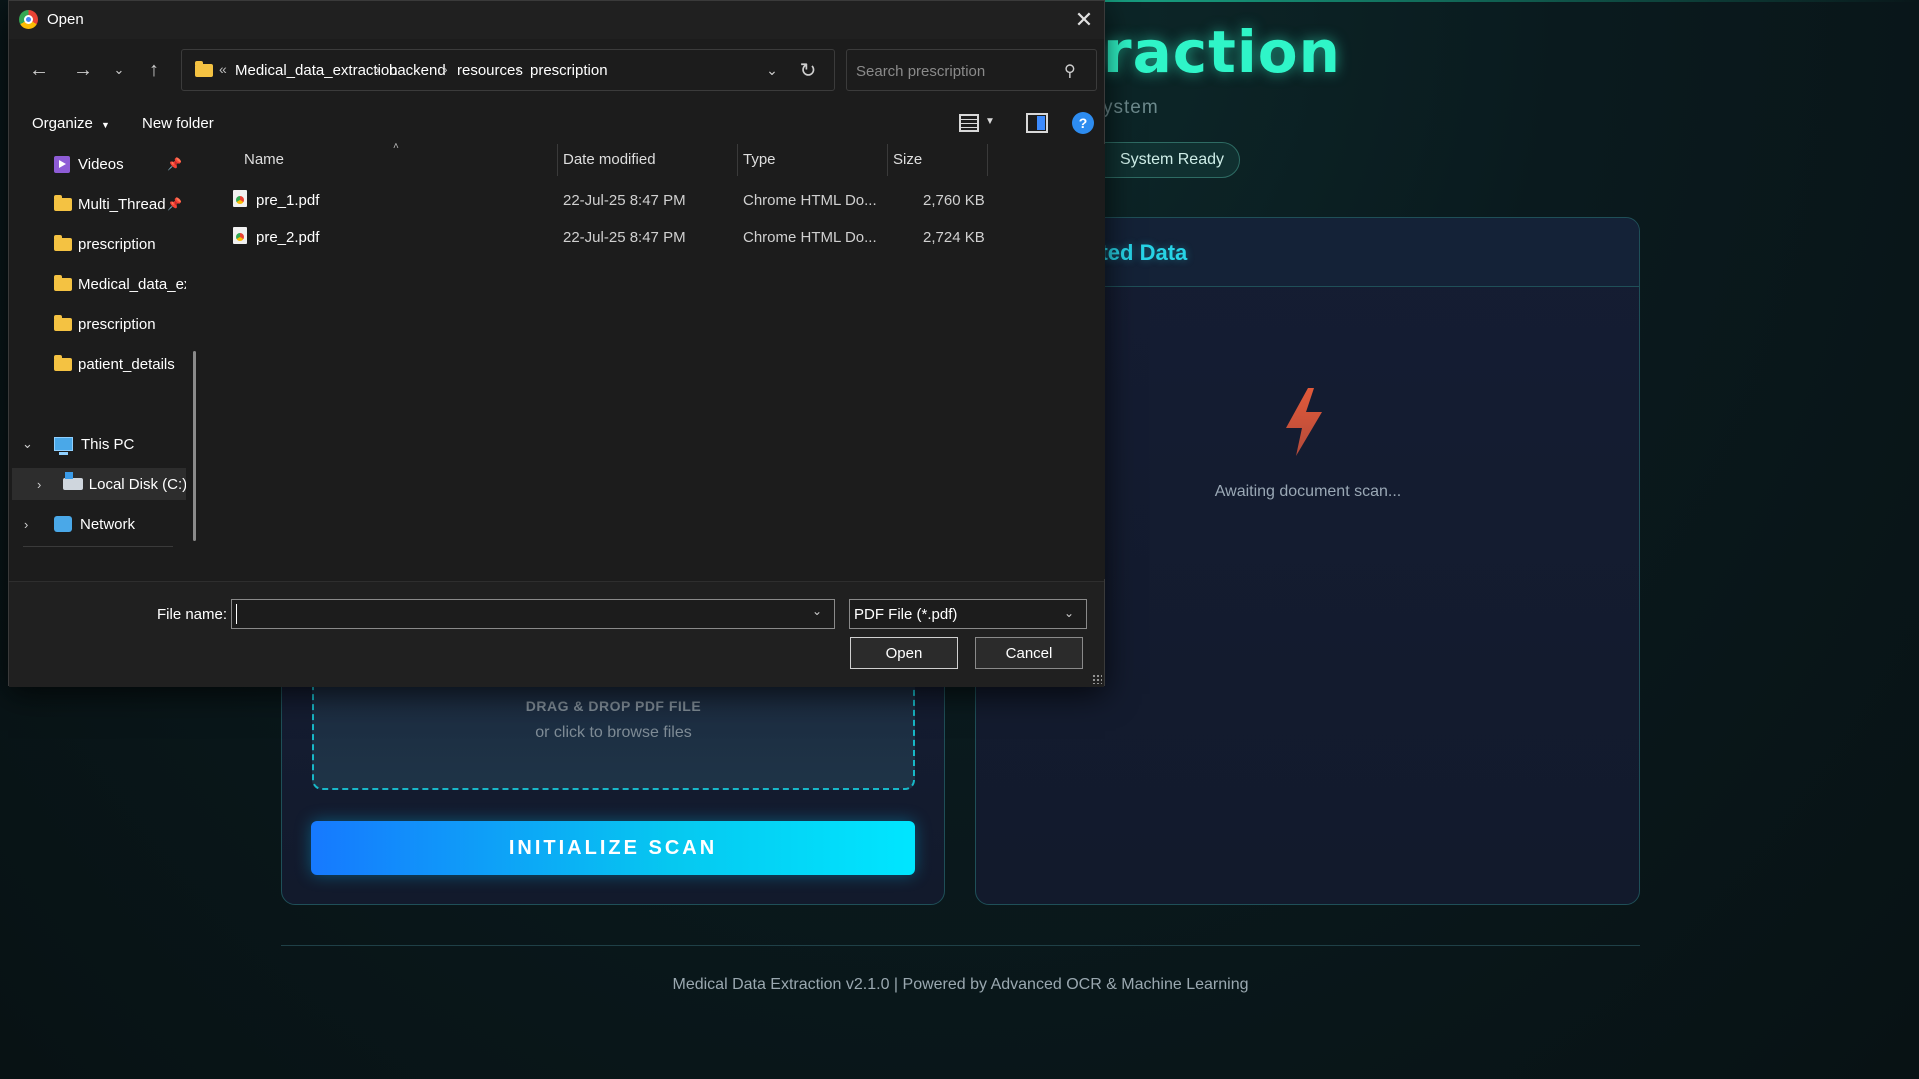  What do you see at coordinates (1222, 52) in the screenshot?
I see `app-title: raction` at bounding box center [1222, 52].